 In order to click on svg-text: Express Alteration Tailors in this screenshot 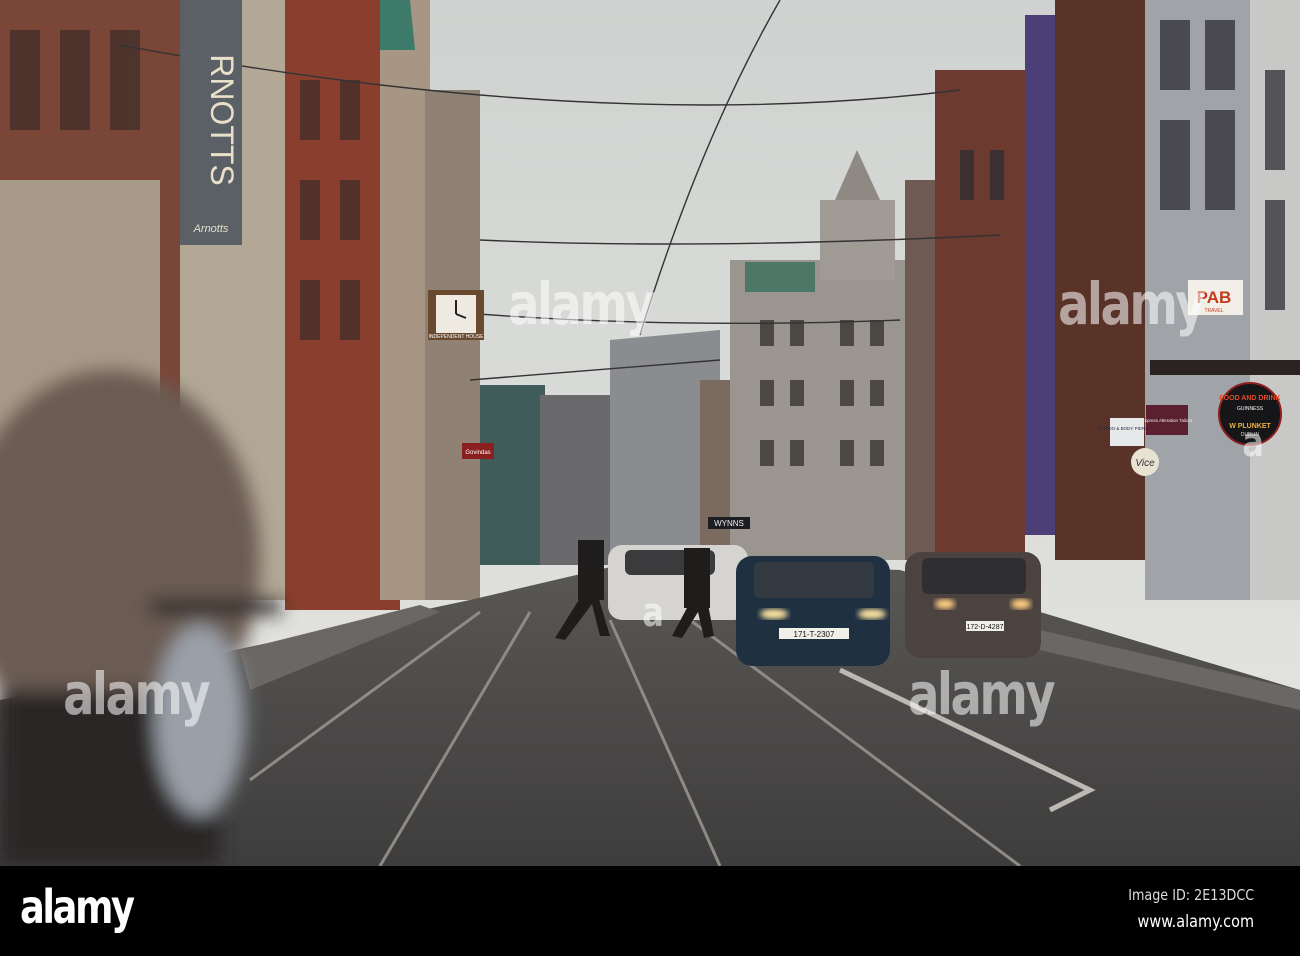, I will do `click(1167, 420)`.